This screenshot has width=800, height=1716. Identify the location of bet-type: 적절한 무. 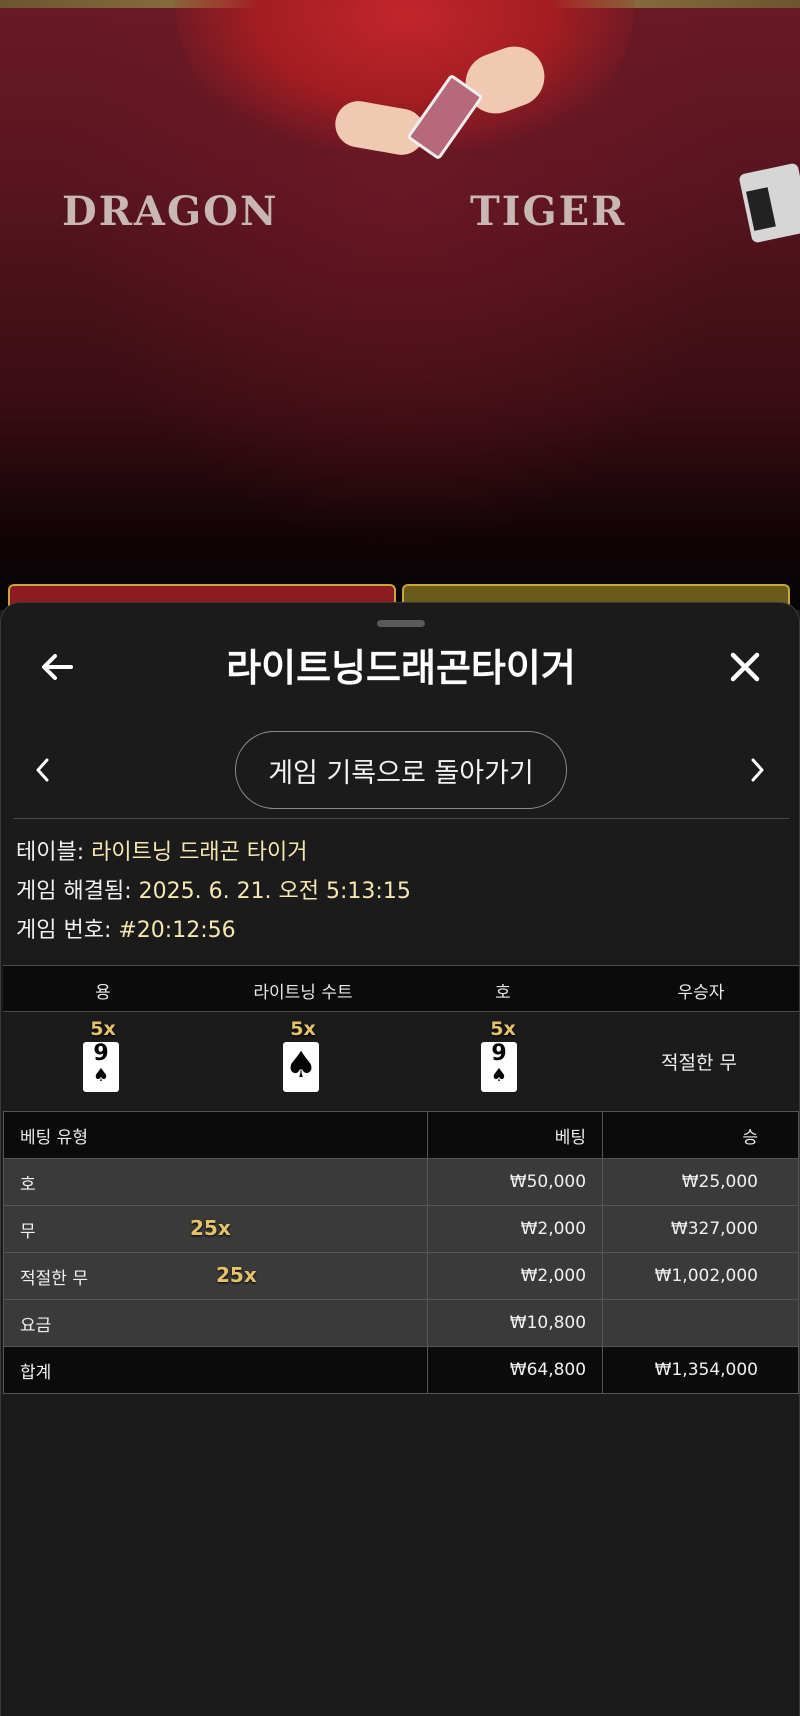
(54, 1278).